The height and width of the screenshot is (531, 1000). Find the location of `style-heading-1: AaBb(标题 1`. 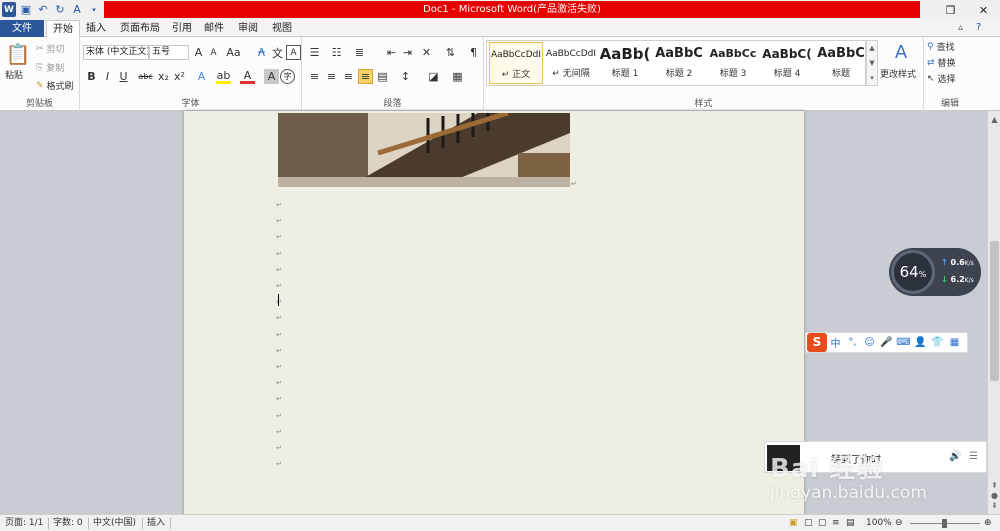

style-heading-1: AaBb(标题 1 is located at coordinates (625, 63).